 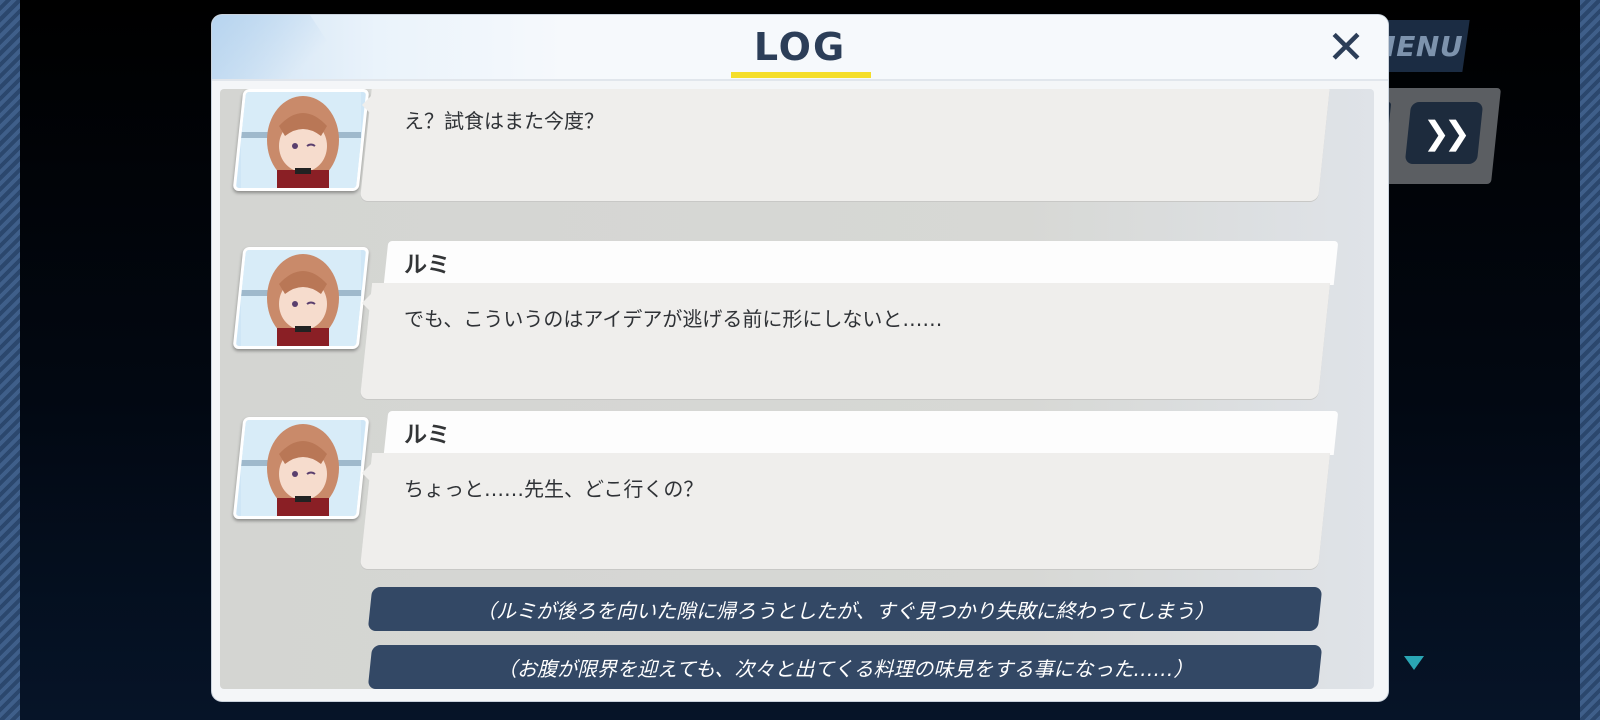 I want to click on log-entry: ルミ え？試食はまた今度？, so click(x=797, y=146).